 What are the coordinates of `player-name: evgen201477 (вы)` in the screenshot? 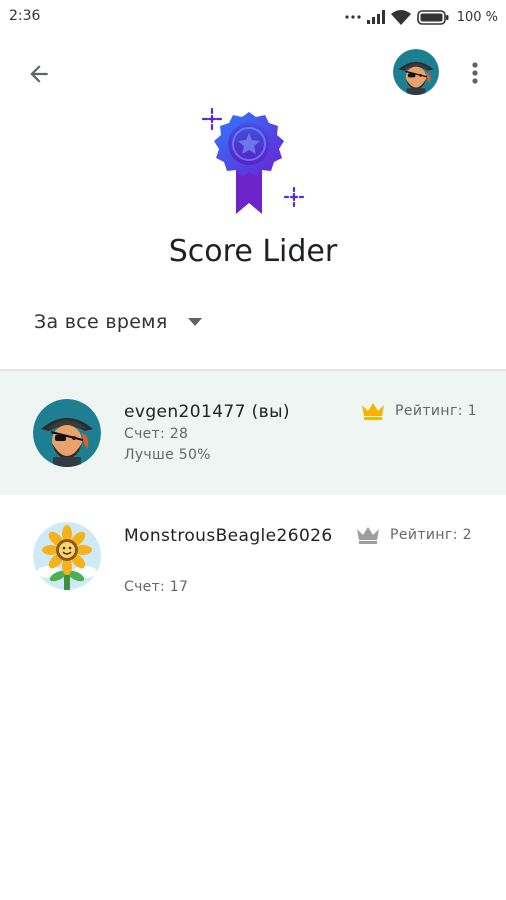 It's located at (207, 412).